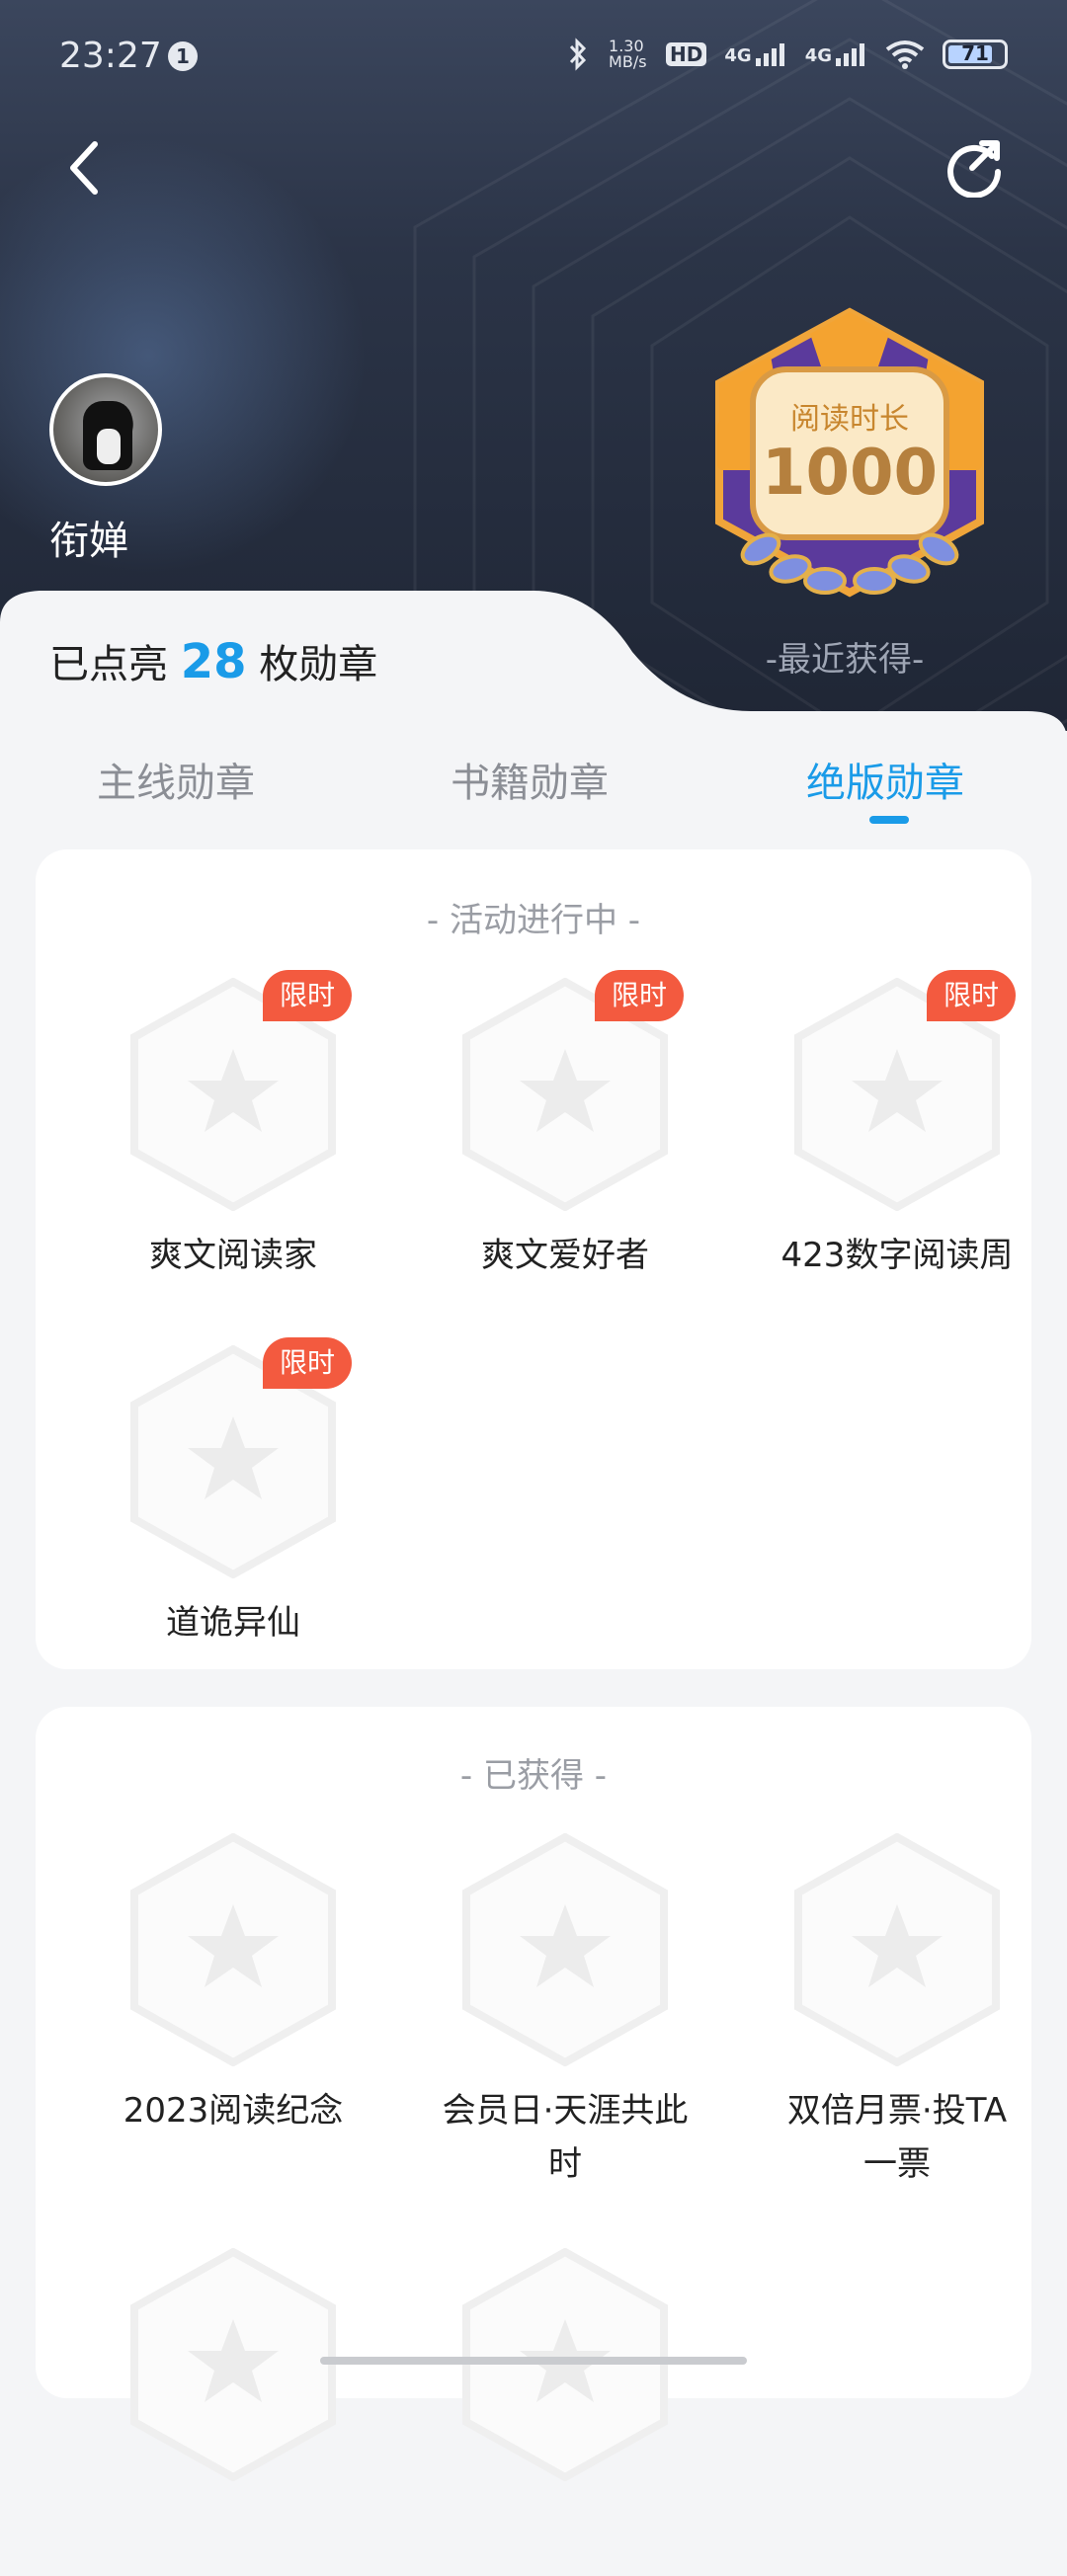 The image size is (1067, 2576). Describe the element at coordinates (975, 54) in the screenshot. I see `battery-icon: 71` at that location.